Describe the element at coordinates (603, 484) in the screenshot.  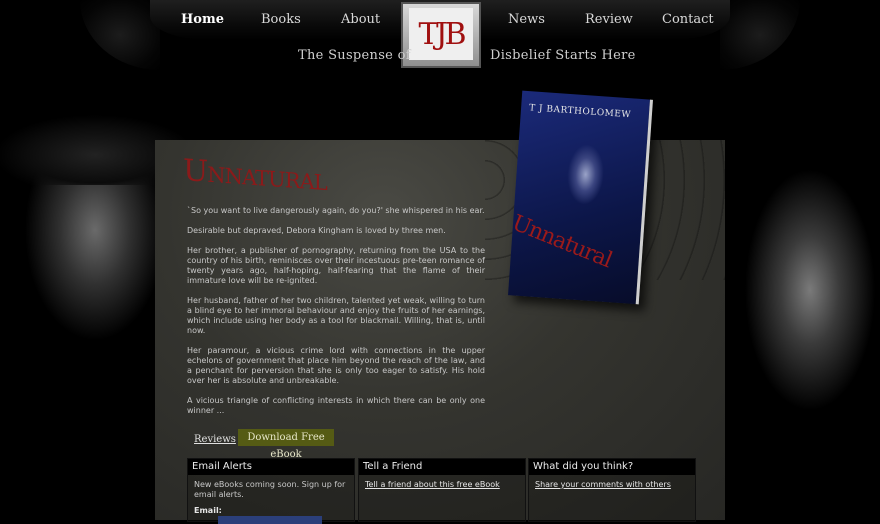
I see `share-comments-link: Share your comments with others` at that location.